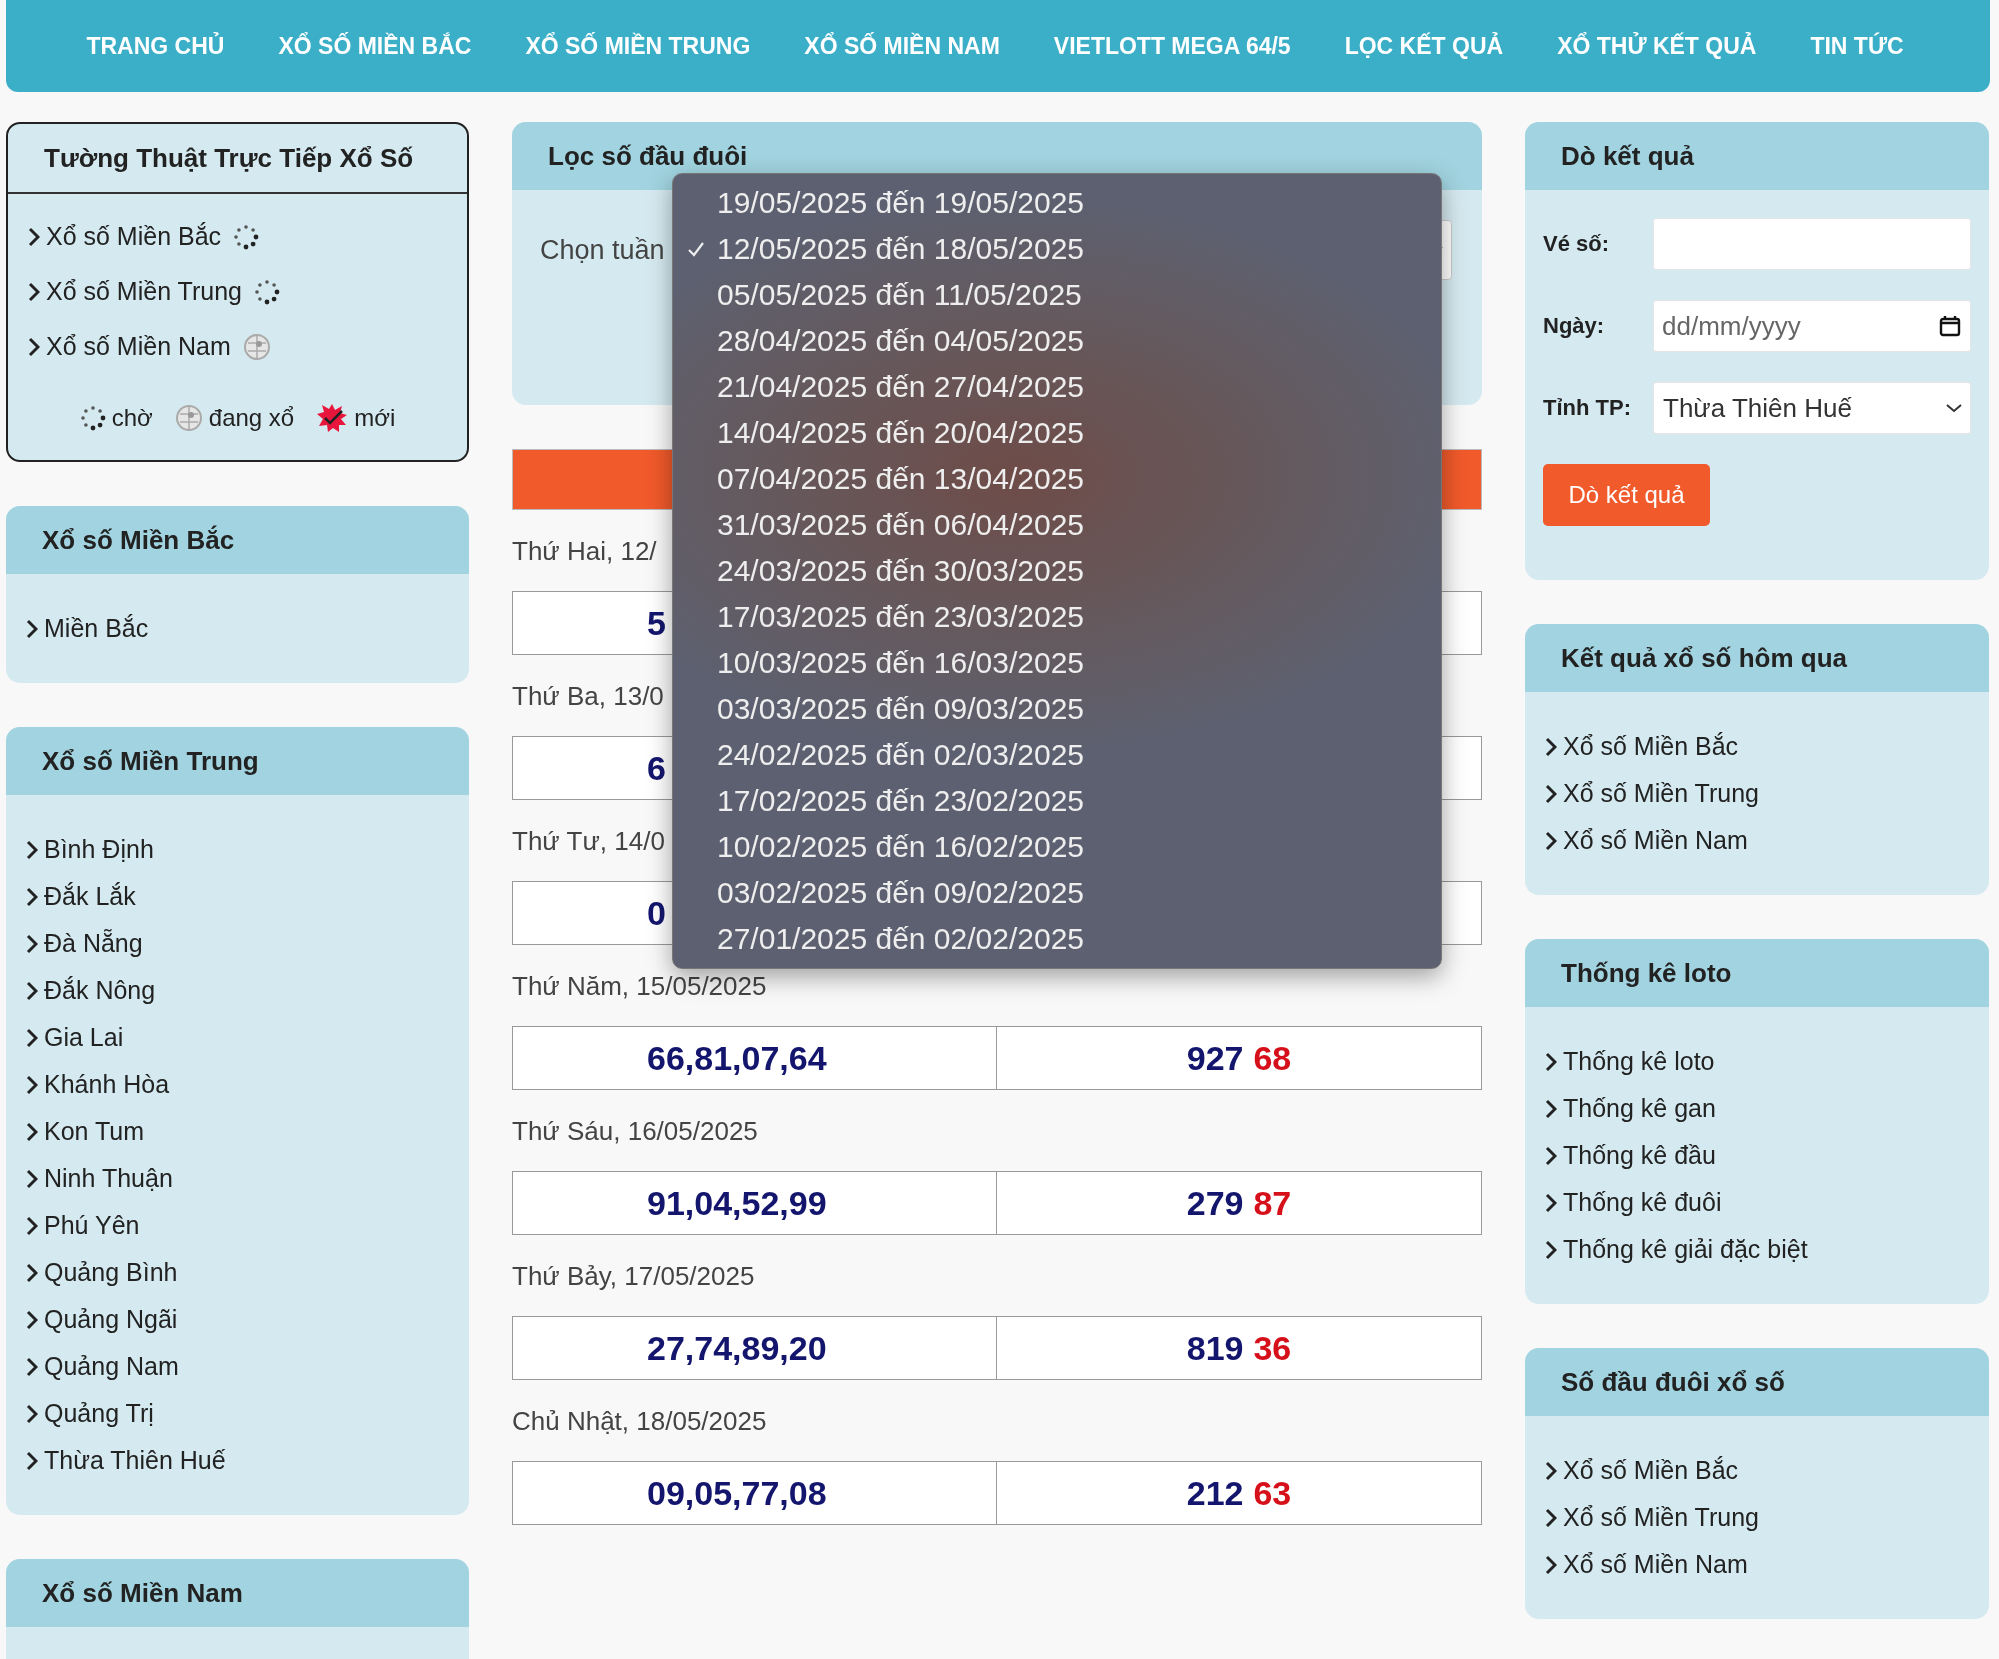 This screenshot has height=1659, width=1999. Describe the element at coordinates (1642, 1202) in the screenshot. I see `menu-link: Thống kê đuôi` at that location.